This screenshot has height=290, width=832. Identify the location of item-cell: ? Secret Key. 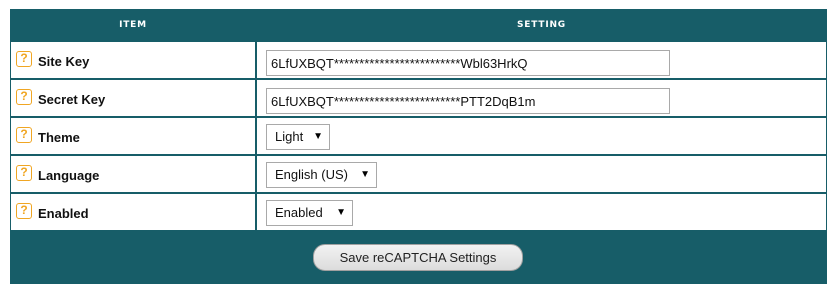
(133, 98).